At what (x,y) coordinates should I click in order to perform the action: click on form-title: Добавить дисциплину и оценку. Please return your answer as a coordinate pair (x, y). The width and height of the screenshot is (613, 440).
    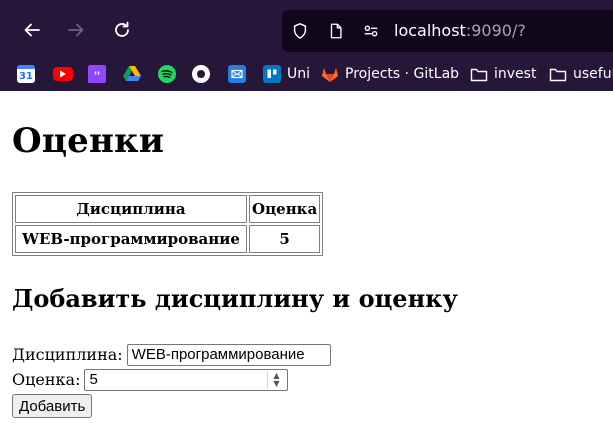
    Looking at the image, I should click on (235, 298).